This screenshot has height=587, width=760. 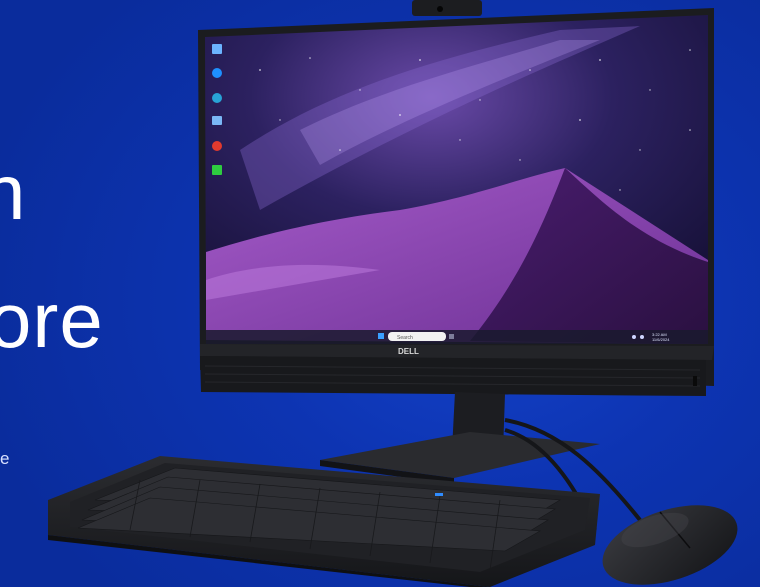 I want to click on taskbar-app-icon, so click(x=451, y=336).